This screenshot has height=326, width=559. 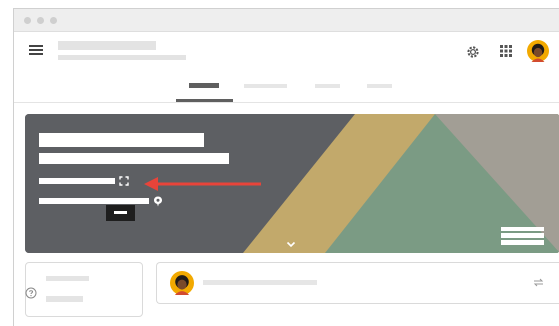 I want to click on upcoming-title-placeholder, so click(x=67, y=278).